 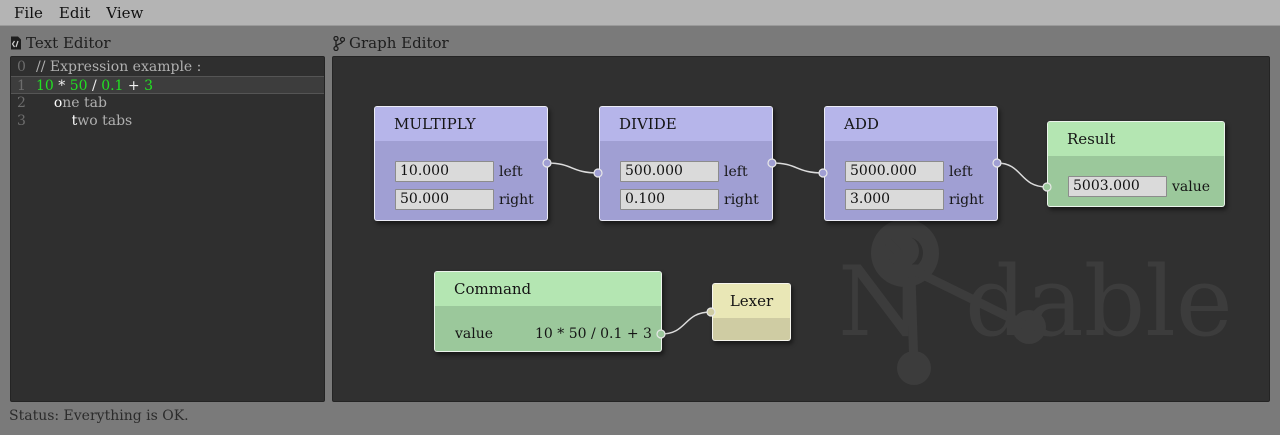 What do you see at coordinates (94, 86) in the screenshot?
I see `token-operator: /` at bounding box center [94, 86].